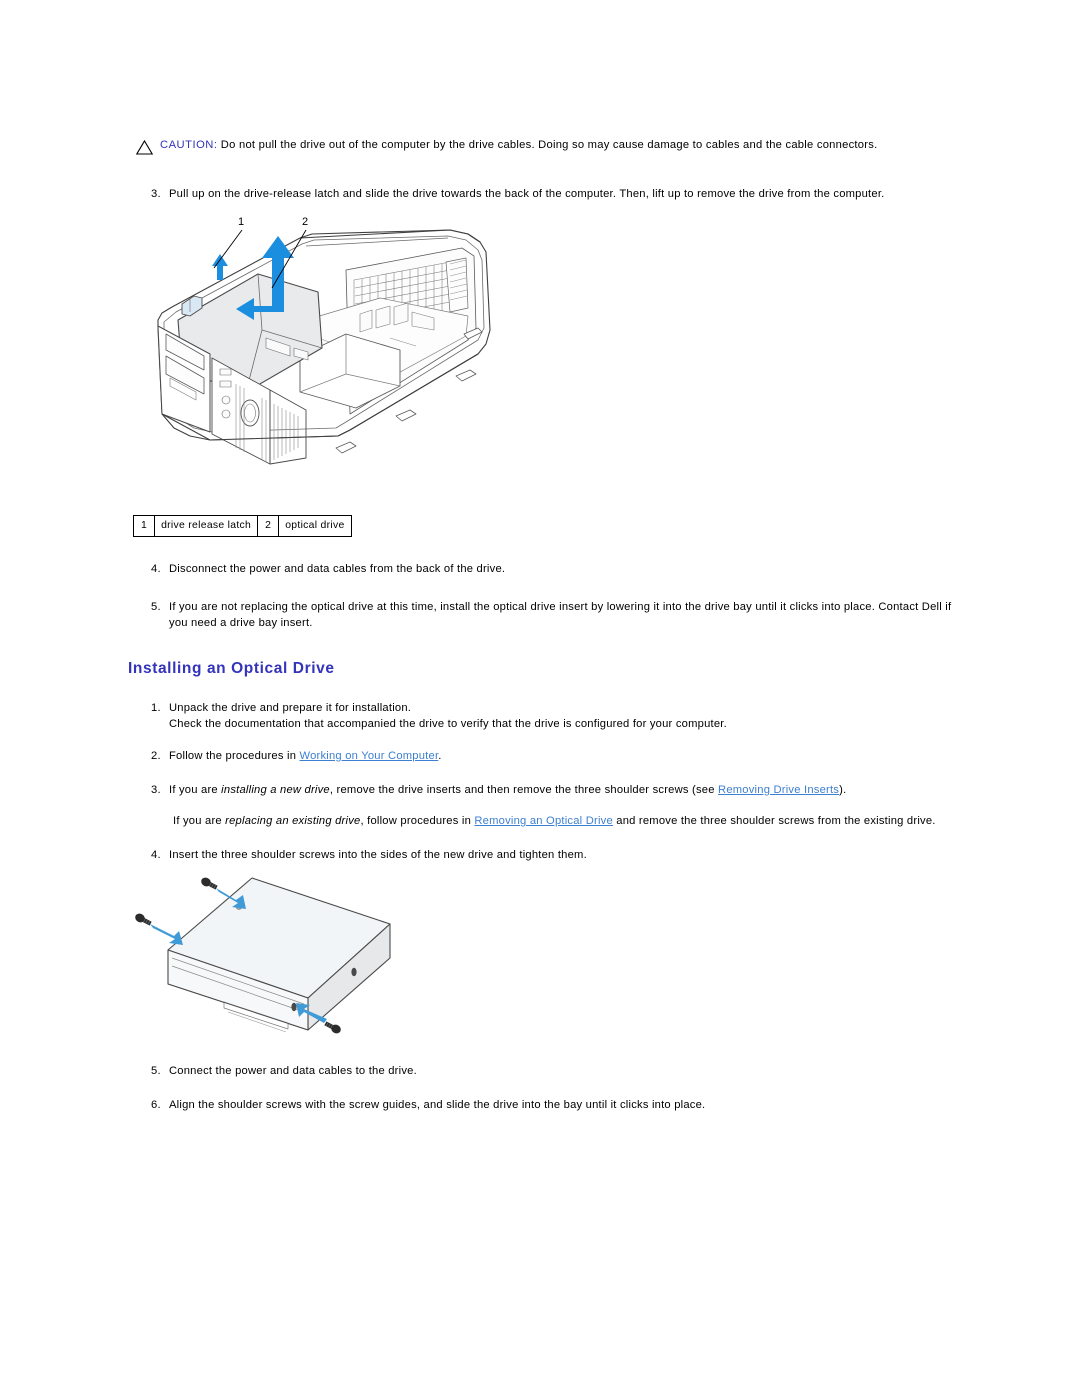 This screenshot has height=1397, width=1080. What do you see at coordinates (315, 525) in the screenshot?
I see `legend-label-2: optical drive` at bounding box center [315, 525].